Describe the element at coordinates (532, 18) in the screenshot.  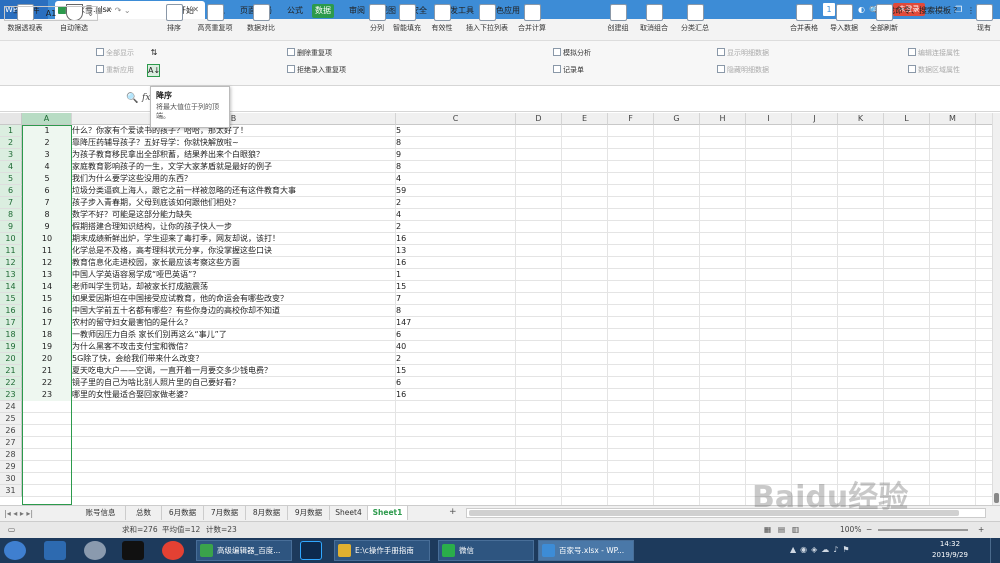
I see `merge-calculation-button: 合并计算` at that location.